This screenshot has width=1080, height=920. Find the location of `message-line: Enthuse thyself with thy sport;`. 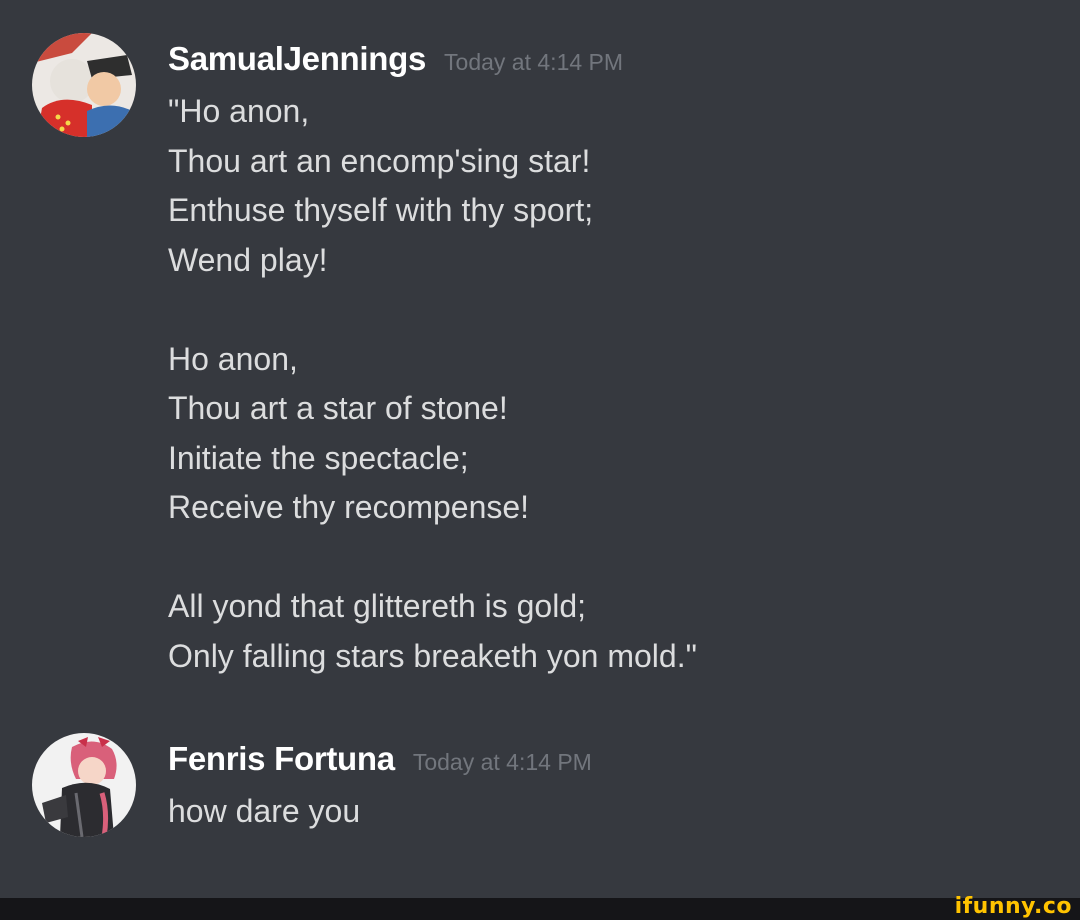

message-line: Enthuse thyself with thy sport; is located at coordinates (381, 210).